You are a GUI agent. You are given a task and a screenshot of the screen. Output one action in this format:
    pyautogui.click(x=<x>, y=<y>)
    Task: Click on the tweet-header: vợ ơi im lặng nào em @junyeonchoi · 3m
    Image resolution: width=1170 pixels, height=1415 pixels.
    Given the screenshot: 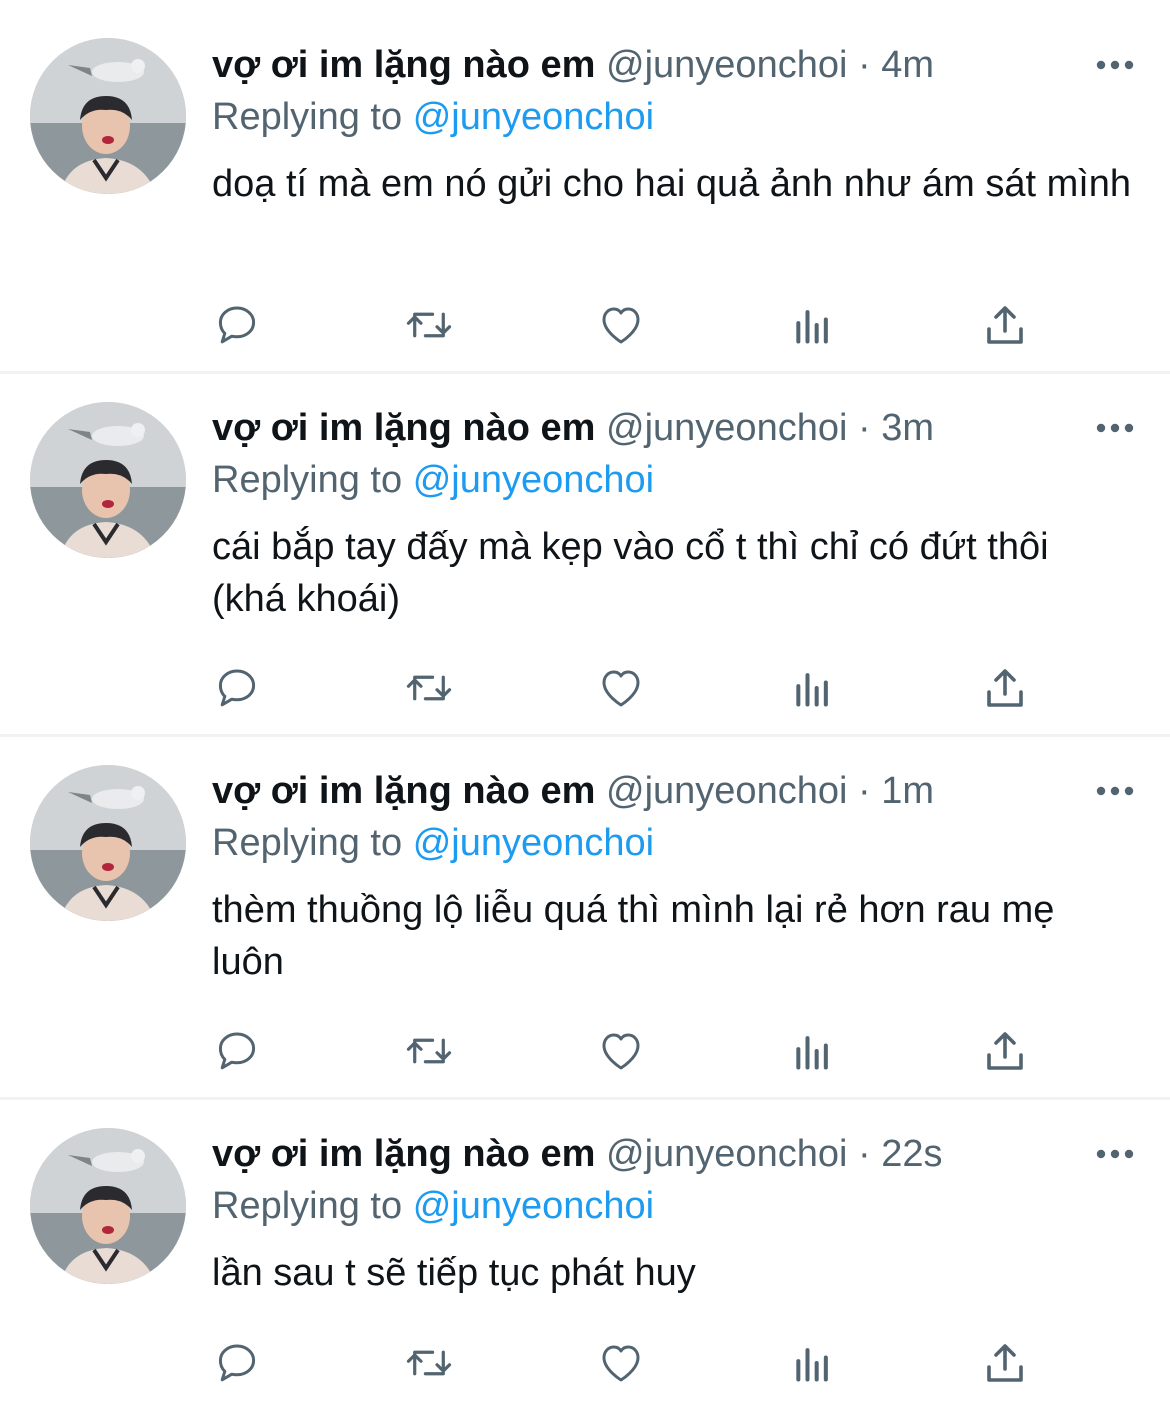 What is the action you would take?
    pyautogui.click(x=676, y=428)
    